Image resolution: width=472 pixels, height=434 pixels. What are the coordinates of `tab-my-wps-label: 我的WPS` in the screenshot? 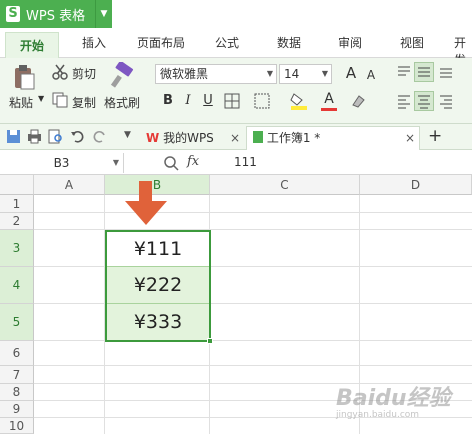 It's located at (188, 138).